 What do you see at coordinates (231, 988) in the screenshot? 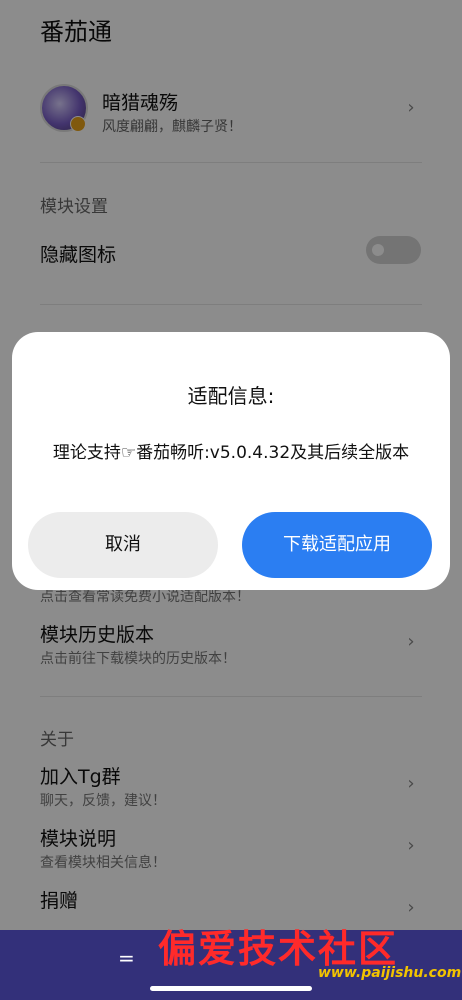
I see `home-indicator` at bounding box center [231, 988].